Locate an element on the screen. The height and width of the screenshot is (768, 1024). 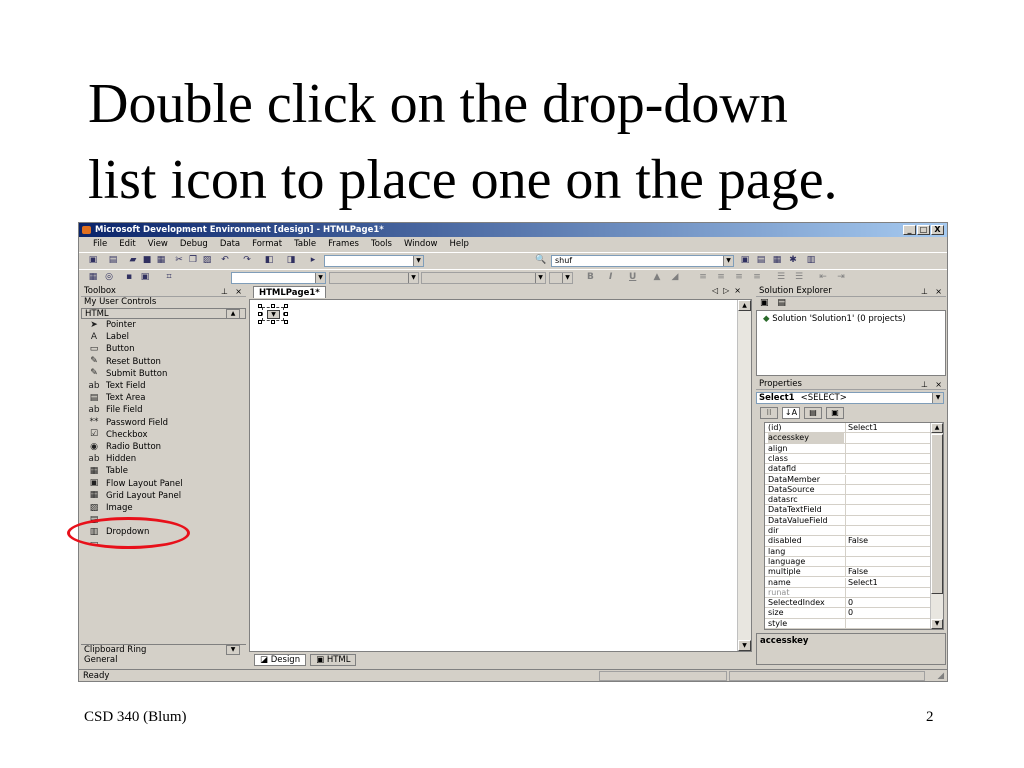
navigate-forward-icon: ◨ is located at coordinates (291, 260).